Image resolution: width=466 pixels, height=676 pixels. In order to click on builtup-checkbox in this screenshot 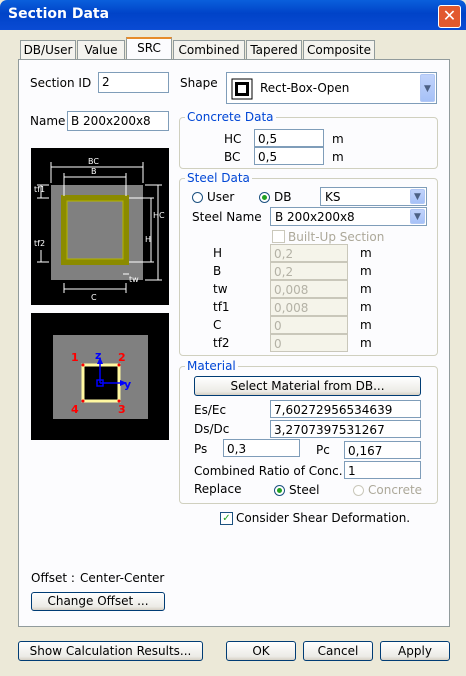, I will do `click(278, 236)`.